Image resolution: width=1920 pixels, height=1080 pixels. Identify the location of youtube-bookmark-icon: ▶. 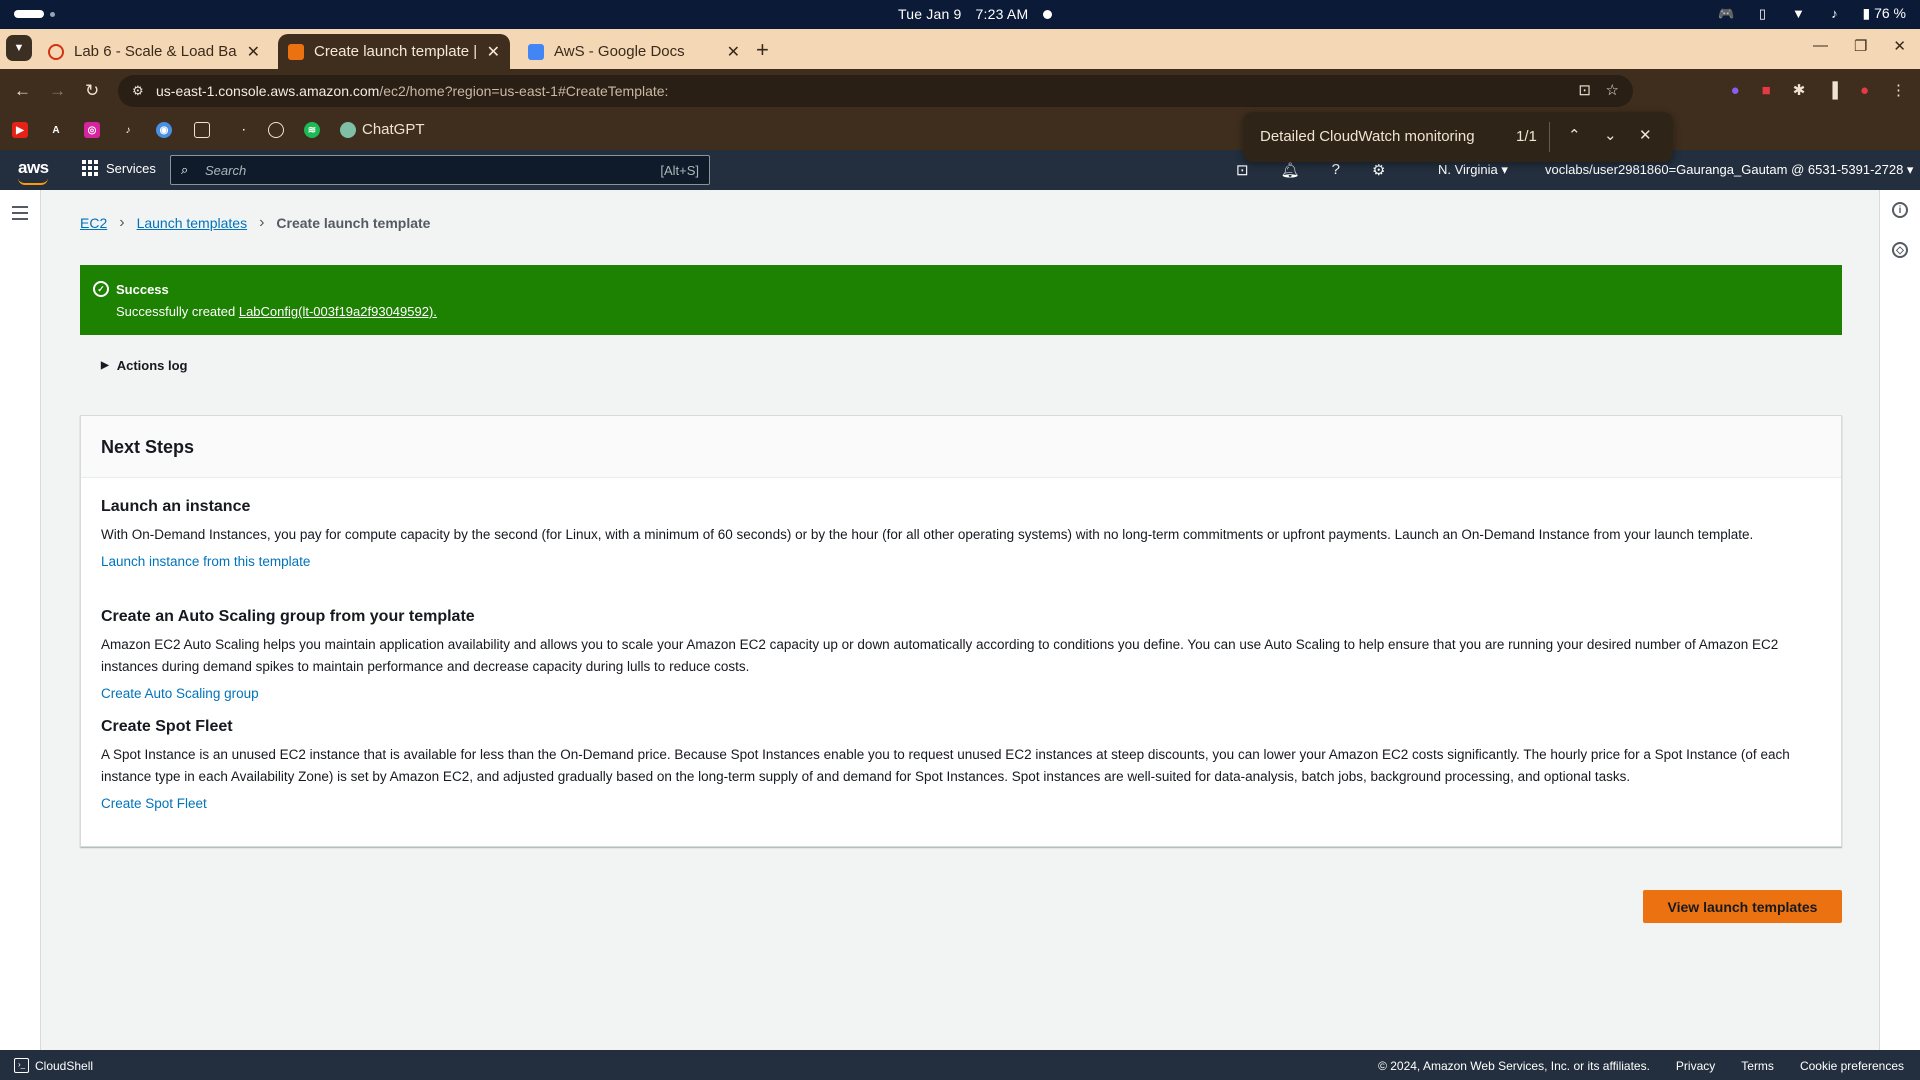
(20, 130).